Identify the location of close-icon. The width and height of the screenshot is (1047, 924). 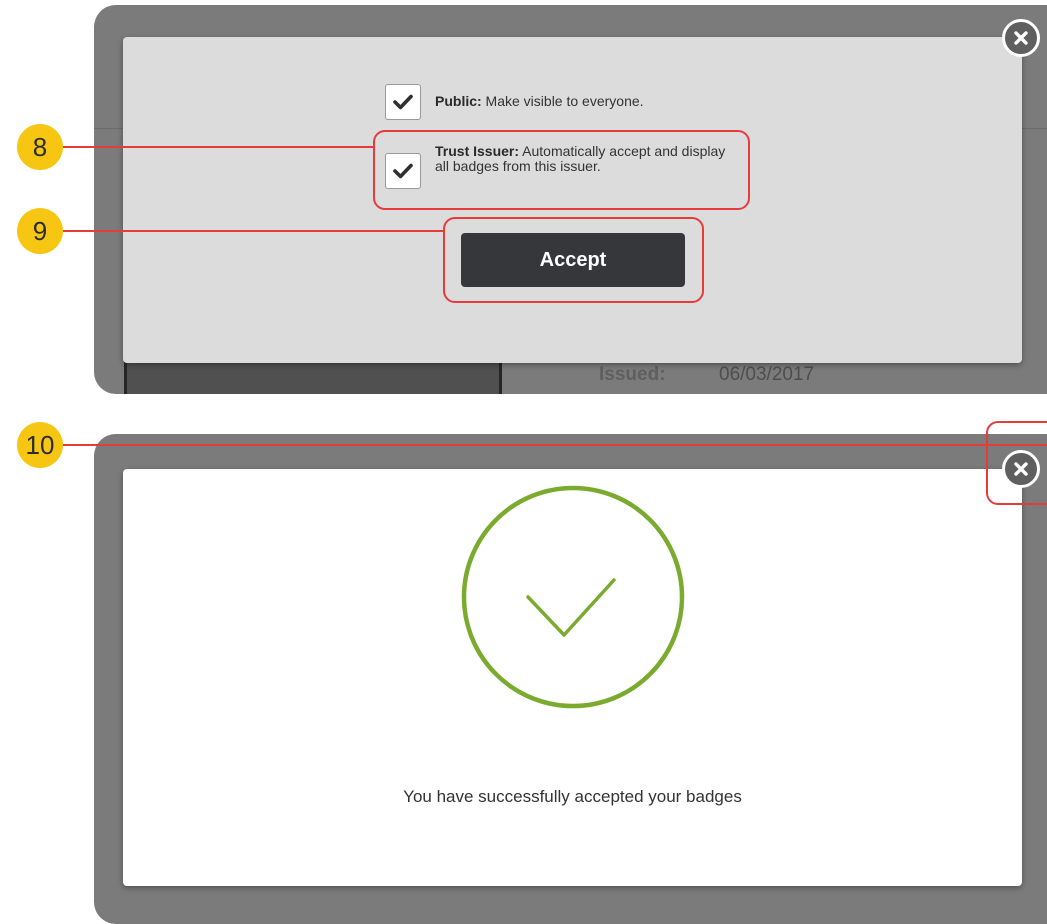
(1021, 38).